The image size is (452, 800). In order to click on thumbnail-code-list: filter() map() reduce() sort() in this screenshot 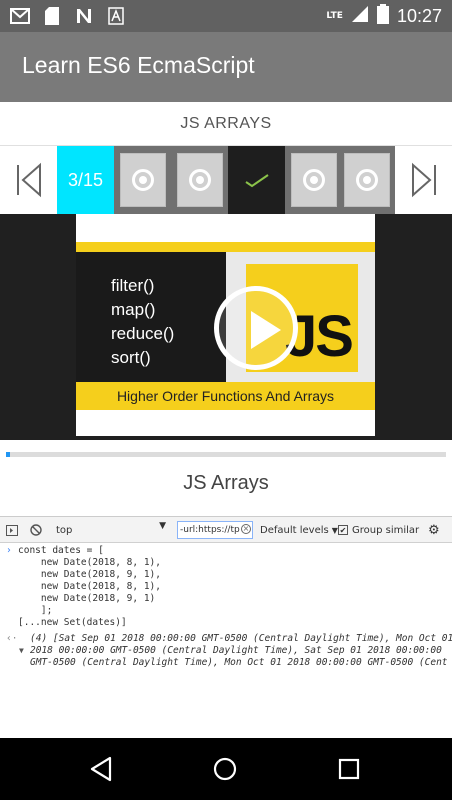, I will do `click(142, 322)`.